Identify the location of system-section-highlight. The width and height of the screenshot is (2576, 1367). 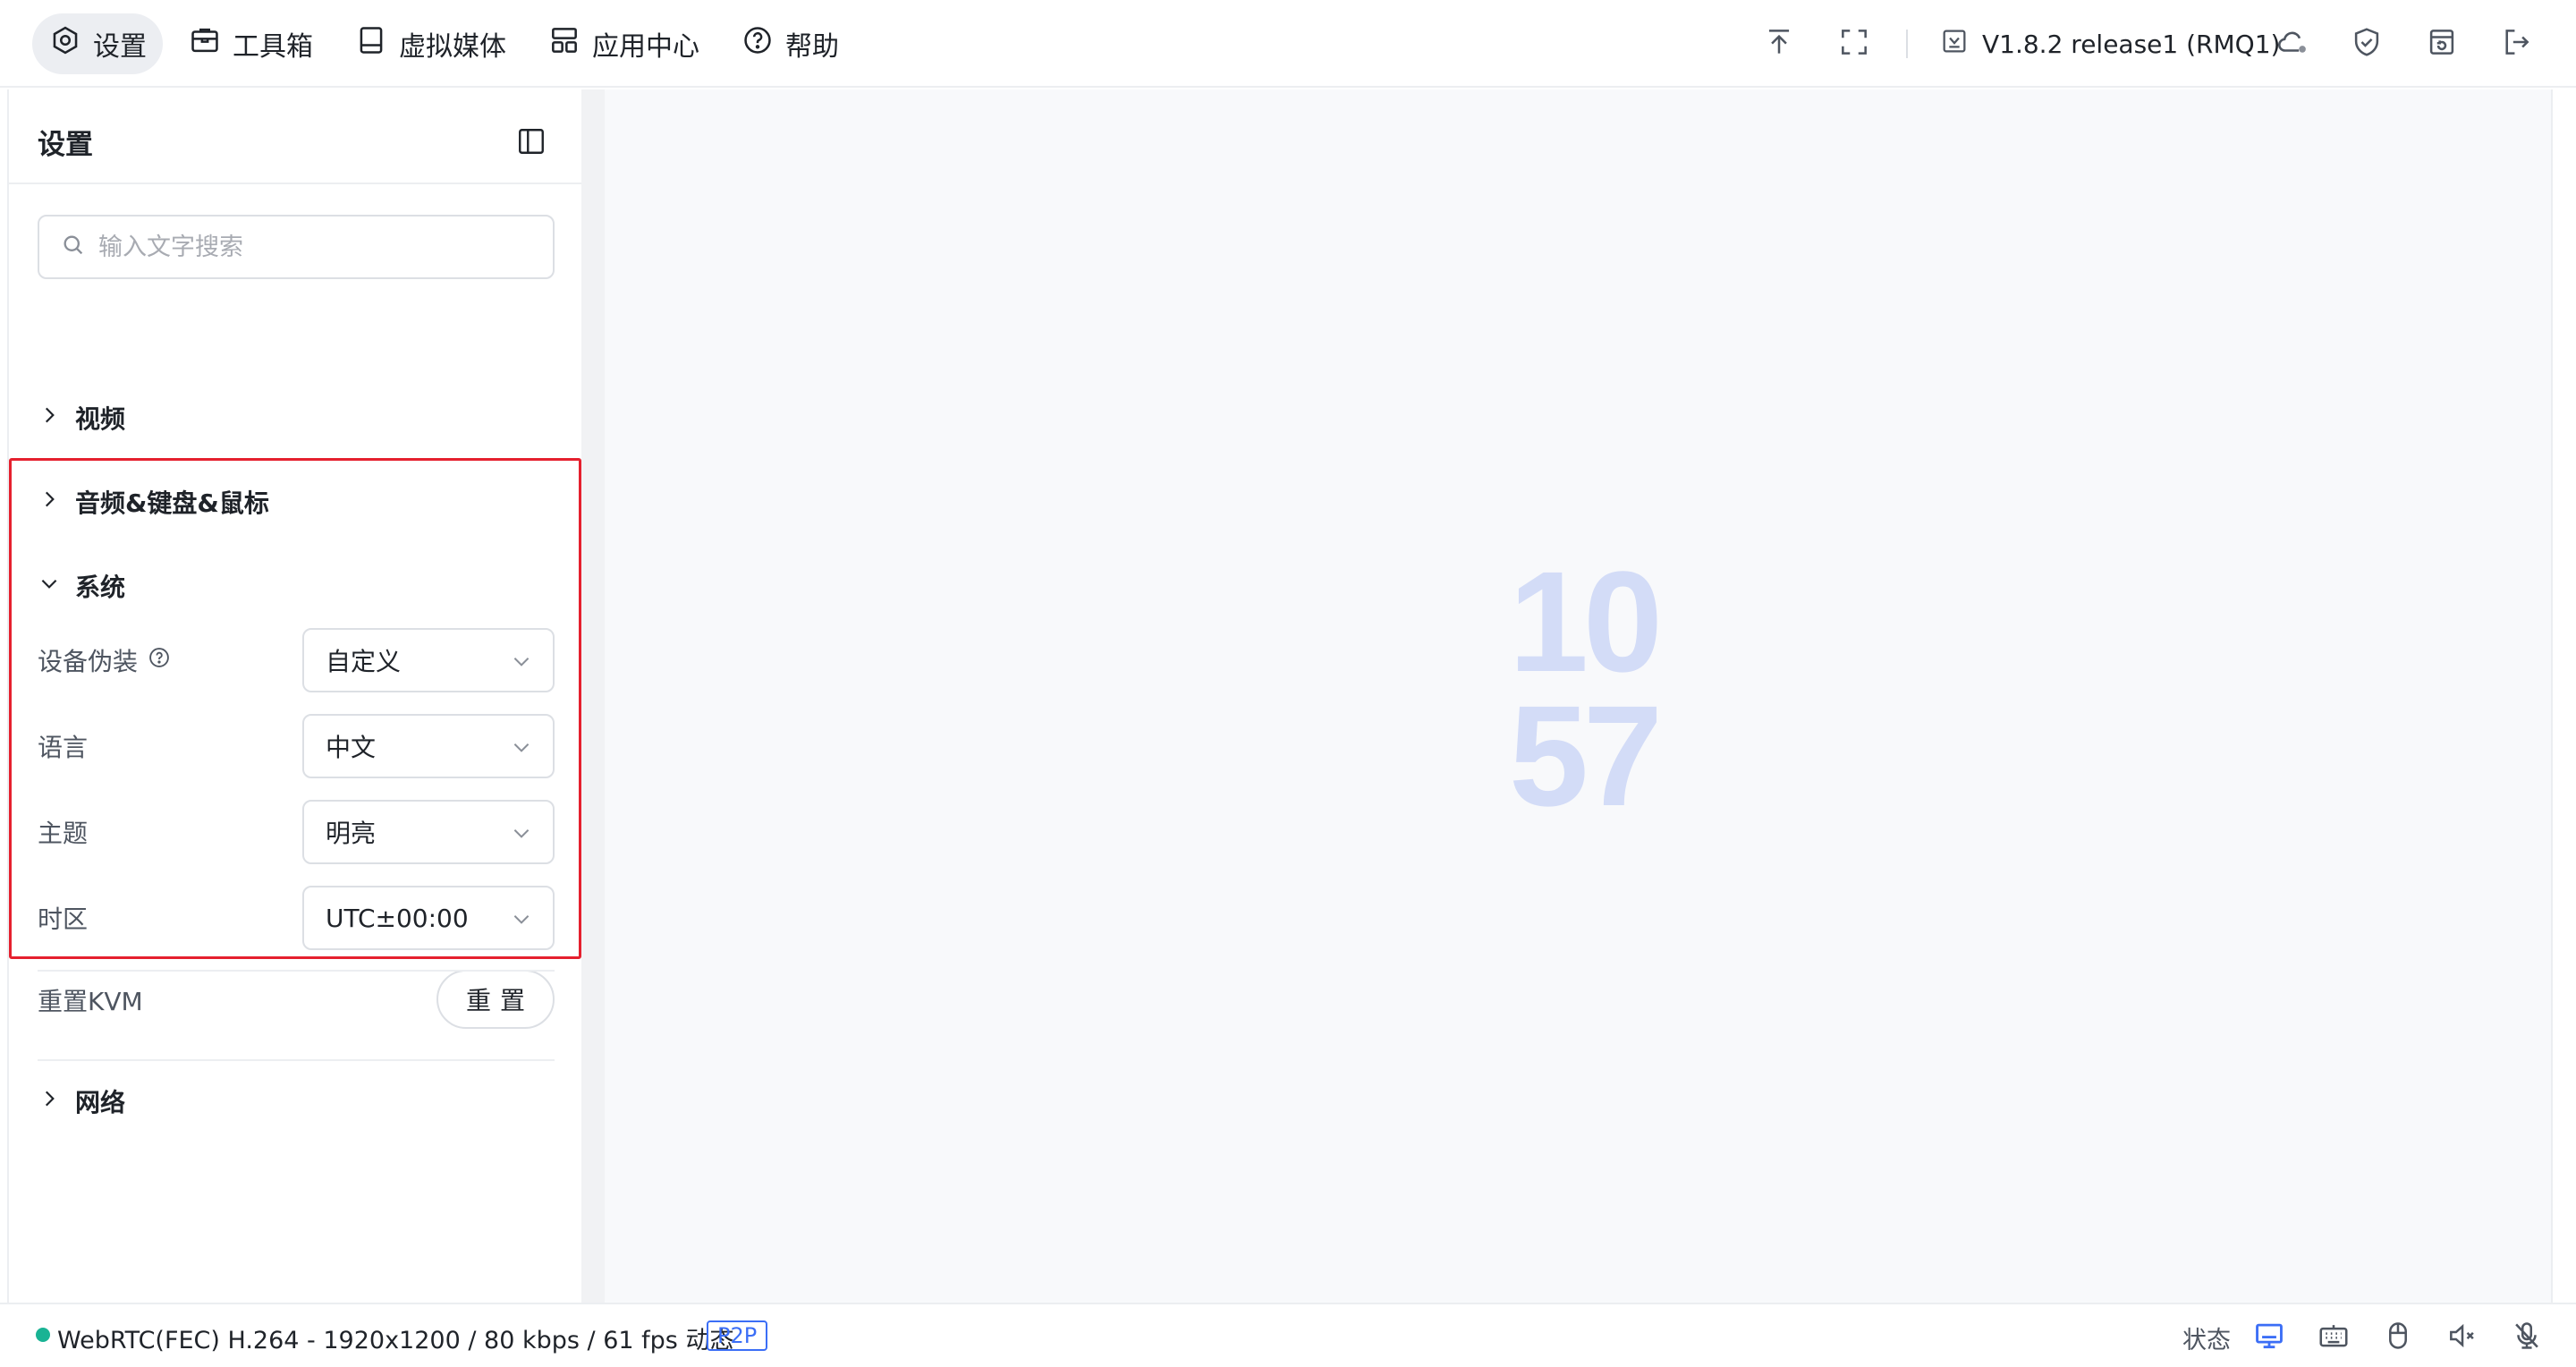
(295, 708).